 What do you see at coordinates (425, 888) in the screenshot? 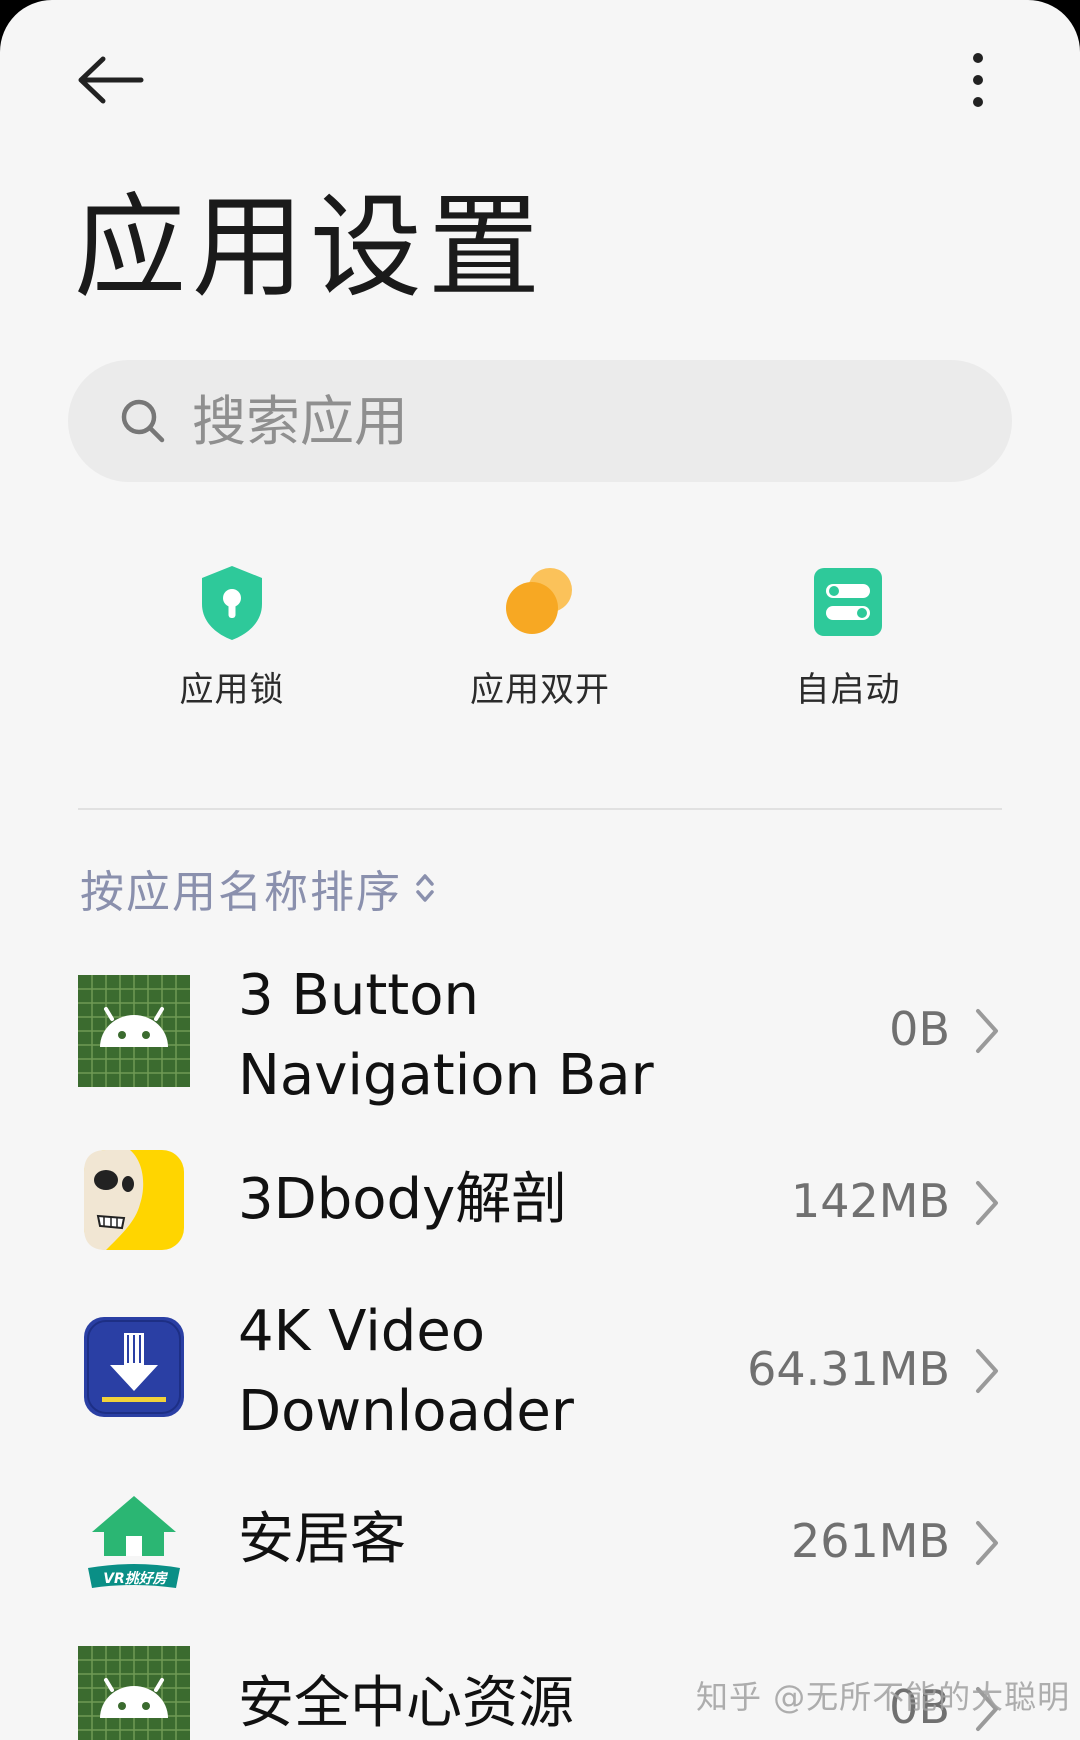
I see `sort-updown-icon` at bounding box center [425, 888].